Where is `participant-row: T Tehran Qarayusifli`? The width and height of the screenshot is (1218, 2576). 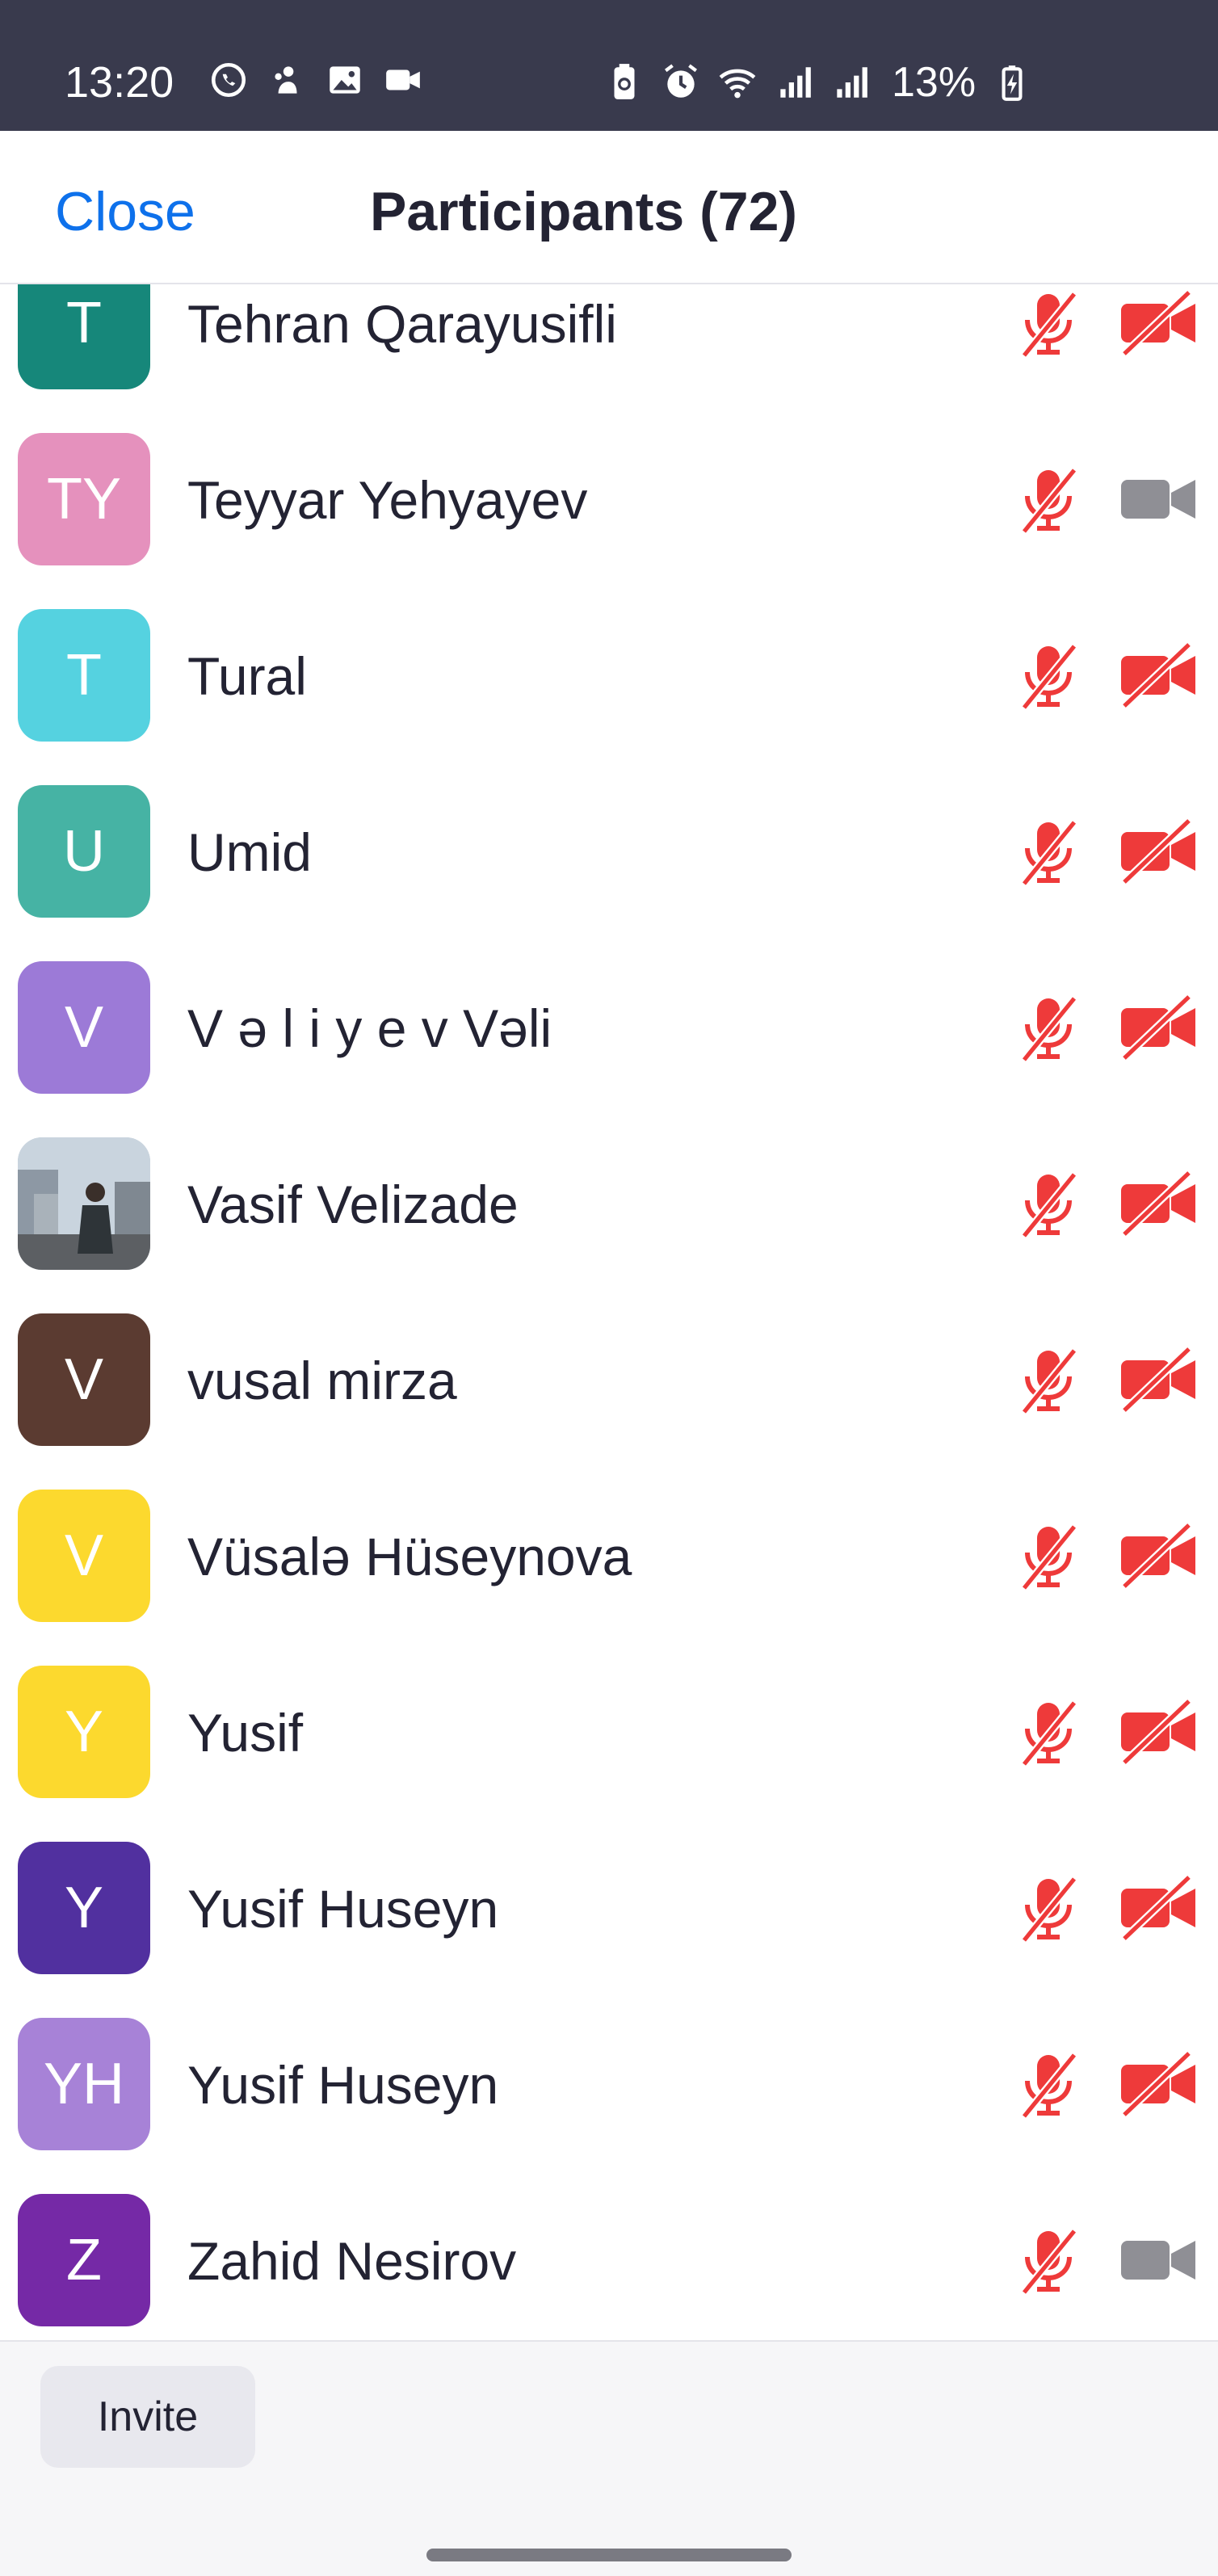
participant-row: T Tehran Qarayusifli is located at coordinates (609, 347).